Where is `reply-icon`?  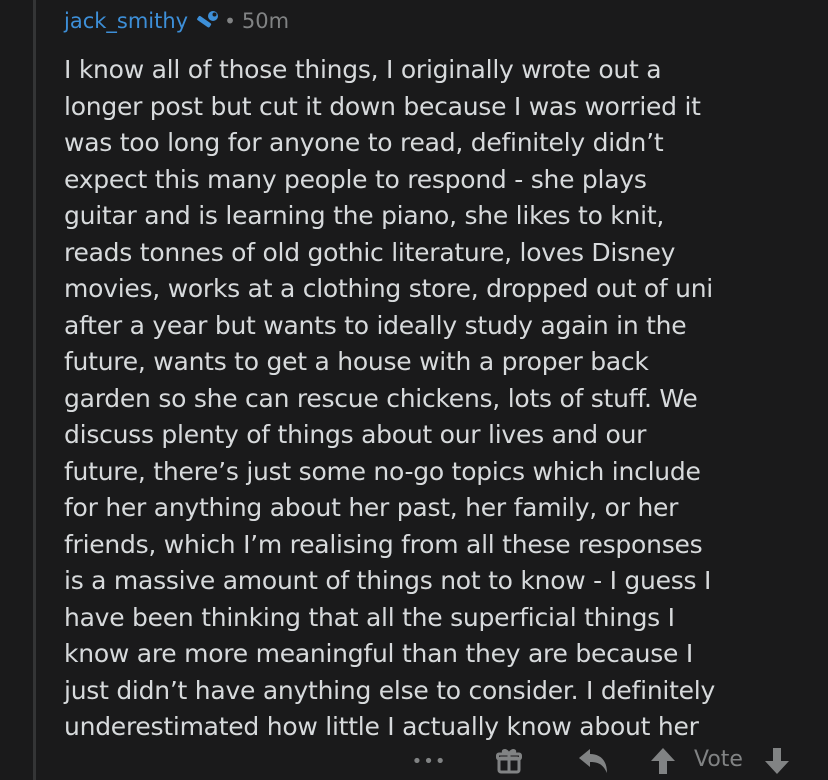 reply-icon is located at coordinates (593, 761).